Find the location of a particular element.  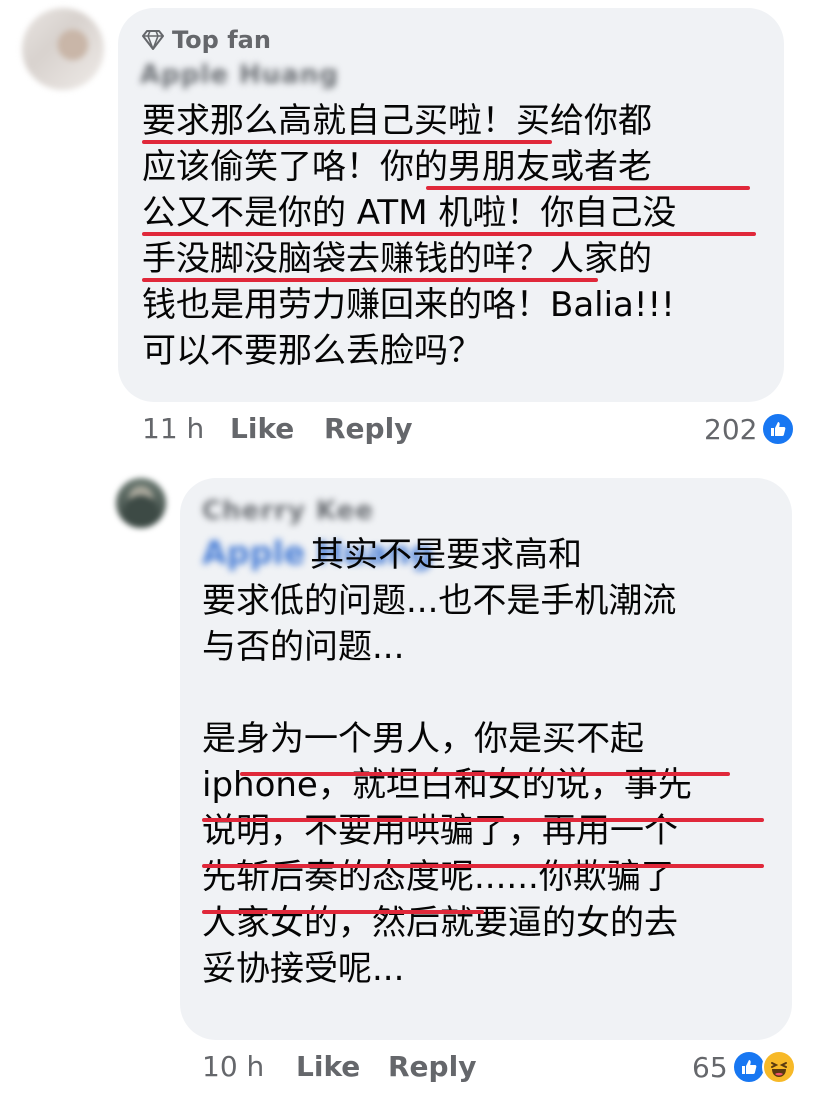

comment-line: 要求低的问题...也不是手机潮流 is located at coordinates (439, 601).